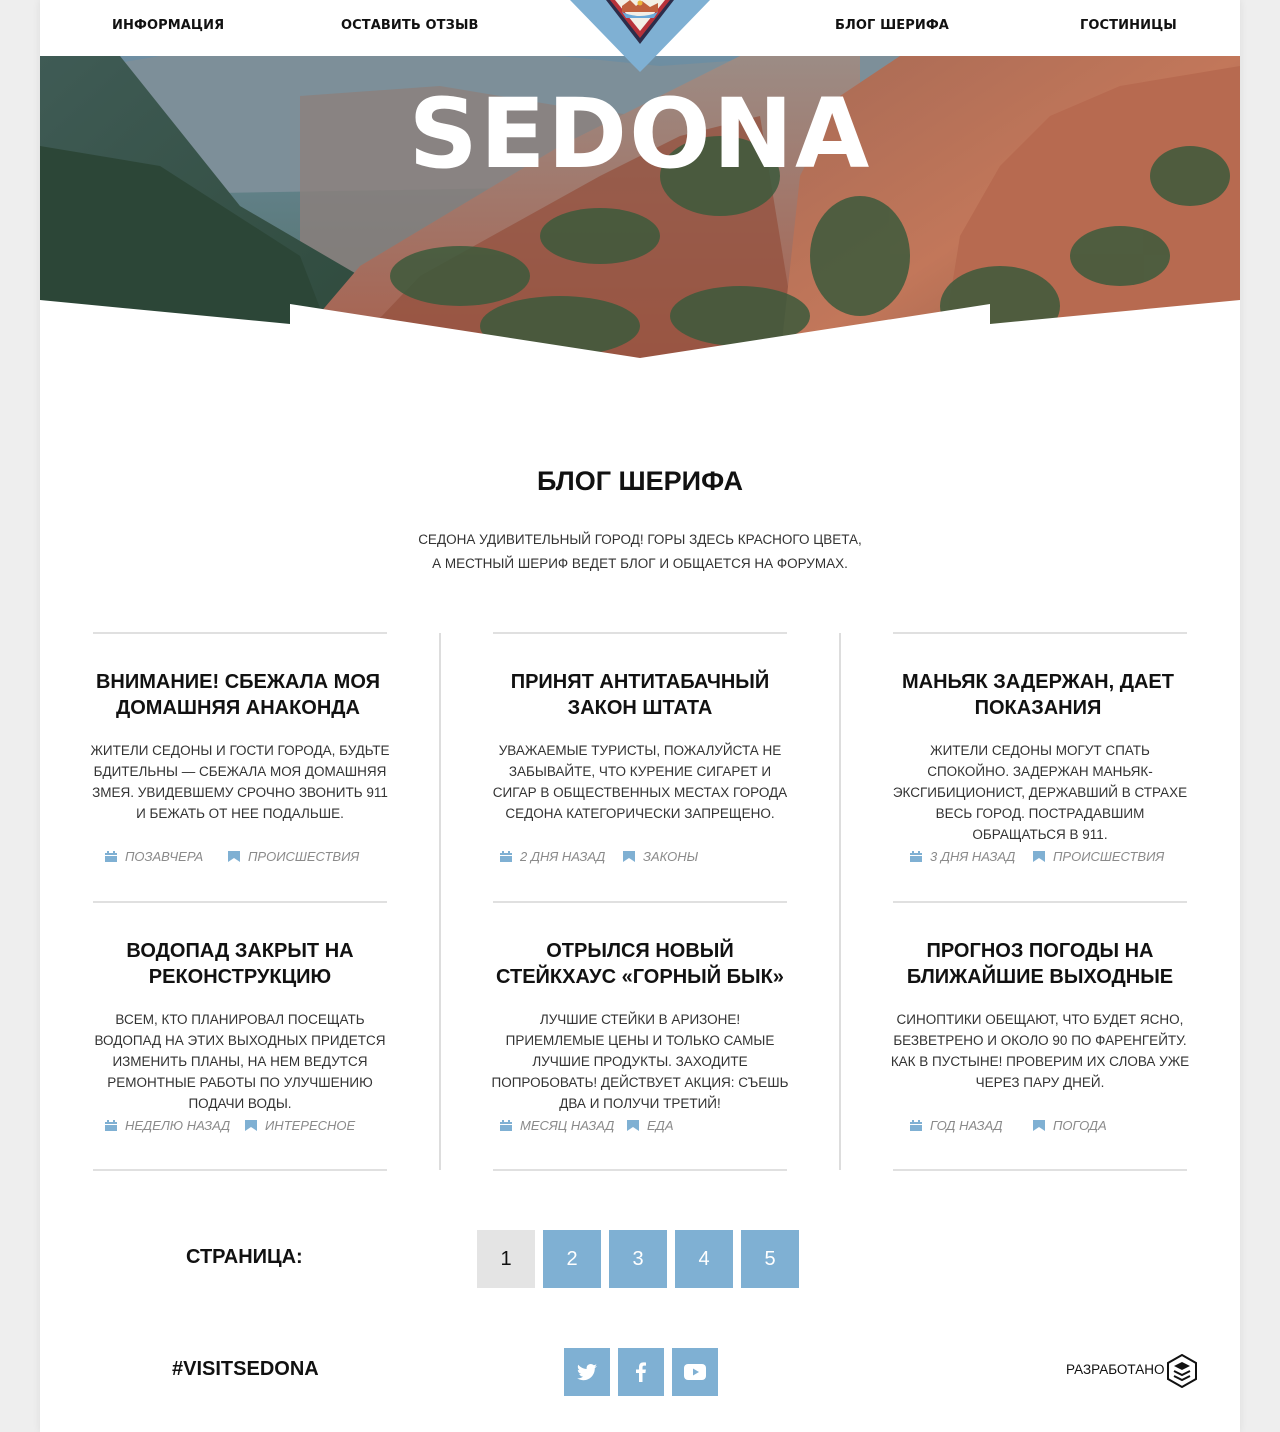 This screenshot has width=1280, height=1432. Describe the element at coordinates (240, 1126) in the screenshot. I see `post-meta: НЕДЕЛЮ НАЗАД ИНТЕРЕСНОЕ` at that location.